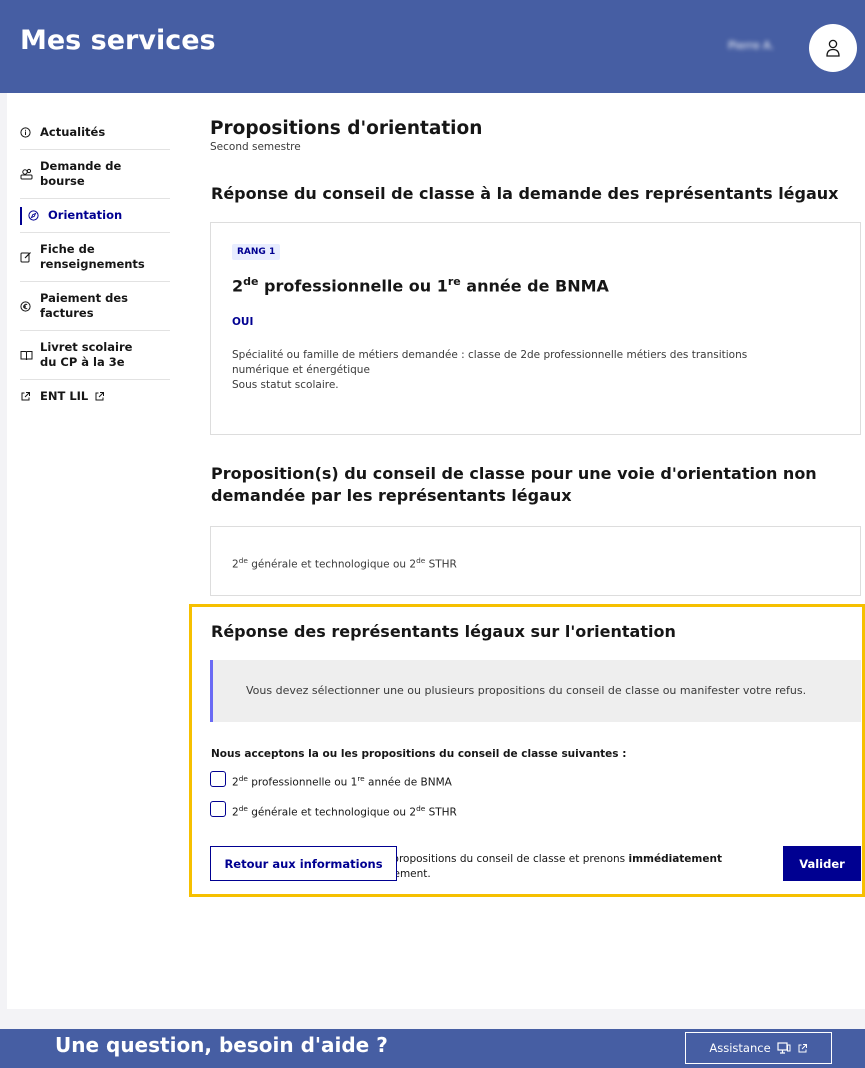 The width and height of the screenshot is (865, 1068). What do you see at coordinates (30, 257) in the screenshot?
I see `edit-icon` at bounding box center [30, 257].